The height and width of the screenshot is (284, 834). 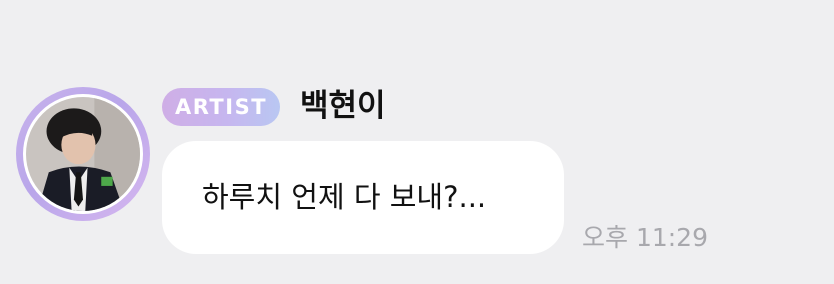 I want to click on profile-photo-icon, so click(x=83, y=154).